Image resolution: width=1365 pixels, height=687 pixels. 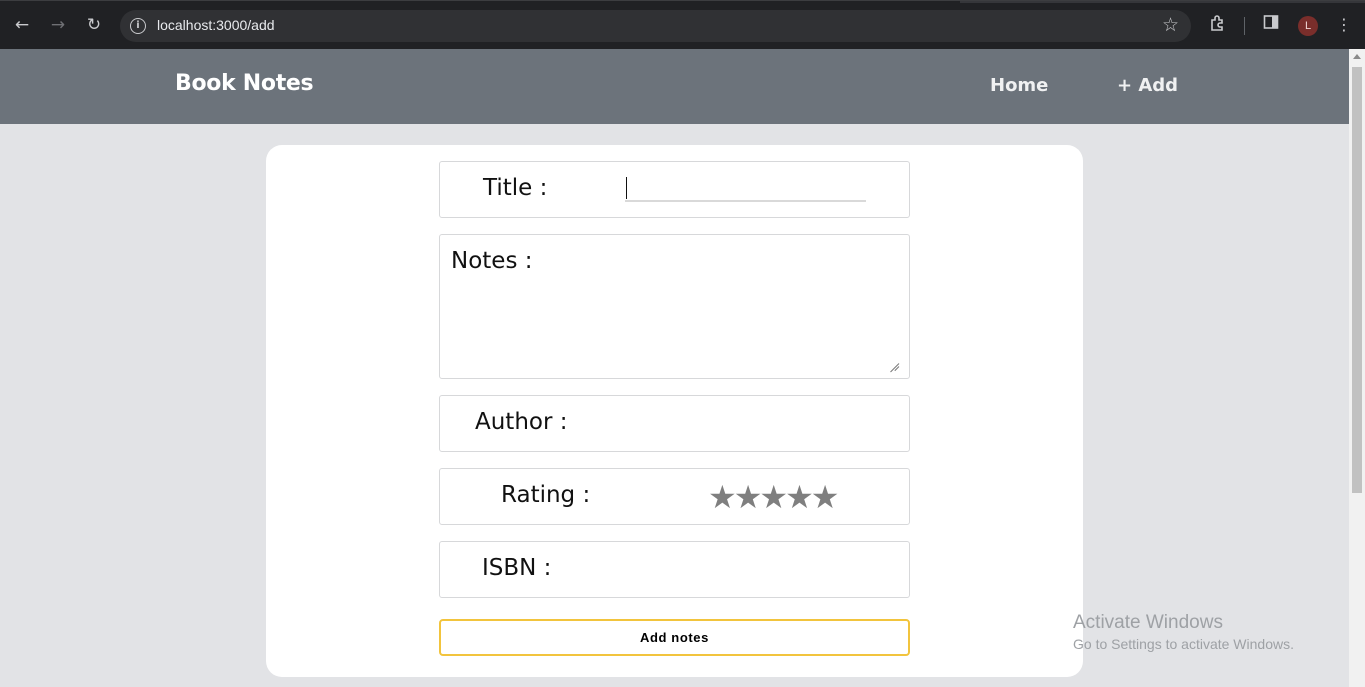 I want to click on title-label: Title :, so click(x=515, y=188).